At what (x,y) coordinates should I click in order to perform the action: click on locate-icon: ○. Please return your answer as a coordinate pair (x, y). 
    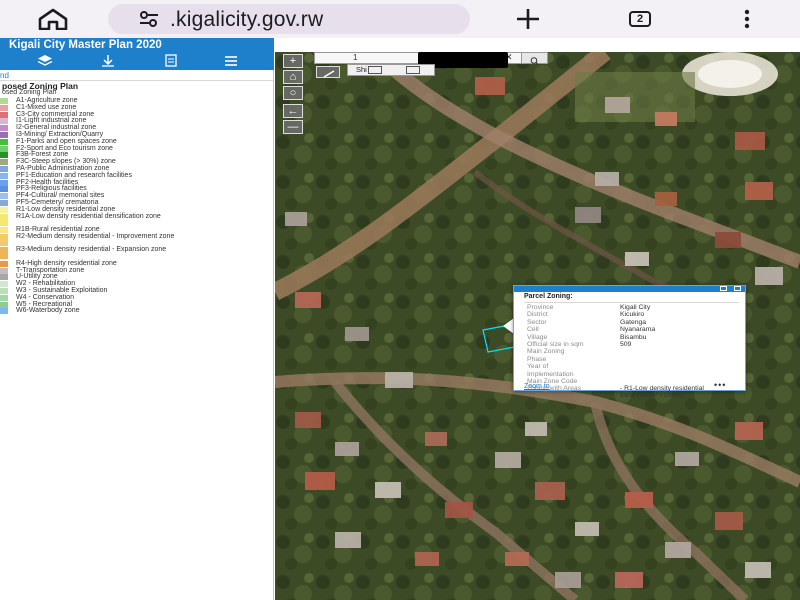
    Looking at the image, I should click on (293, 93).